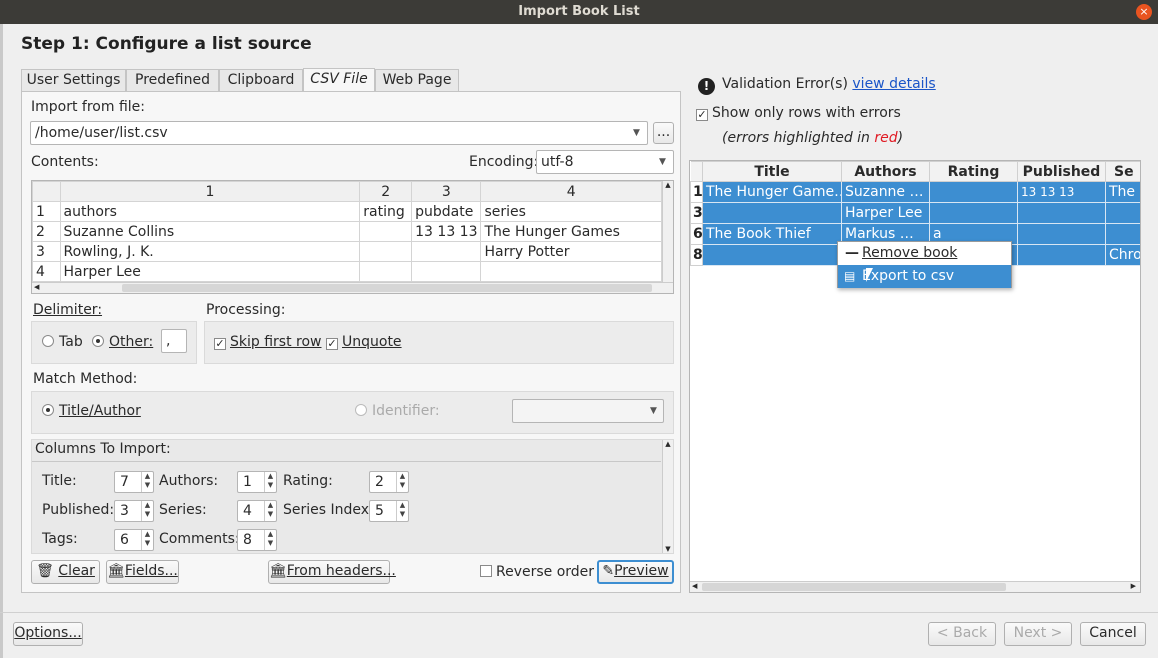  What do you see at coordinates (339, 133) in the screenshot?
I see `file-path-combo: /home/user/list.csv` at bounding box center [339, 133].